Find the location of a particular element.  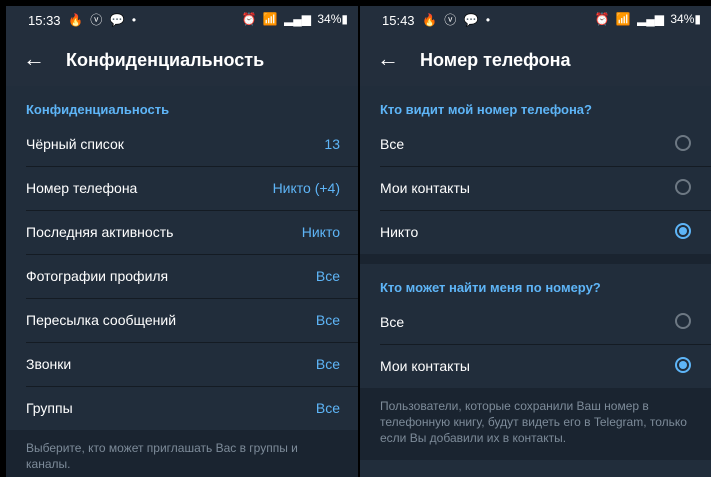

option-label: Никто is located at coordinates (399, 232).